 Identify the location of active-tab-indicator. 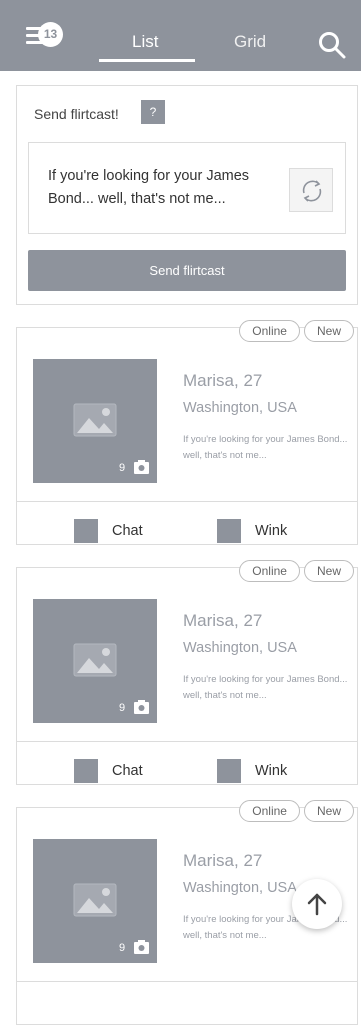
(147, 60).